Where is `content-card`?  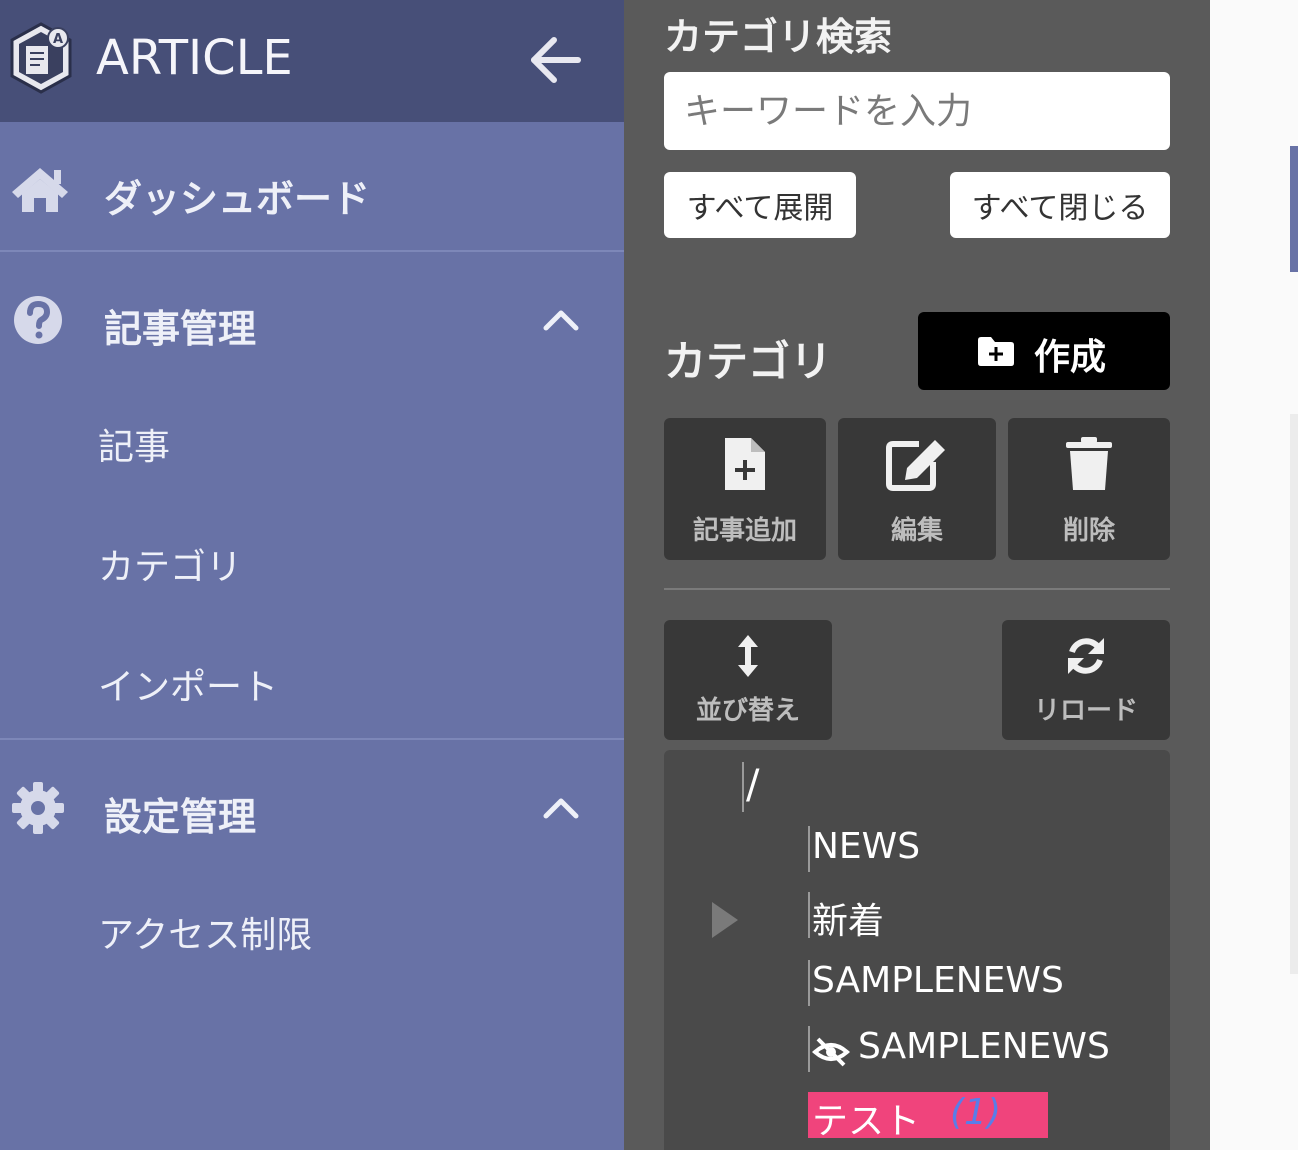
content-card is located at coordinates (1294, 694).